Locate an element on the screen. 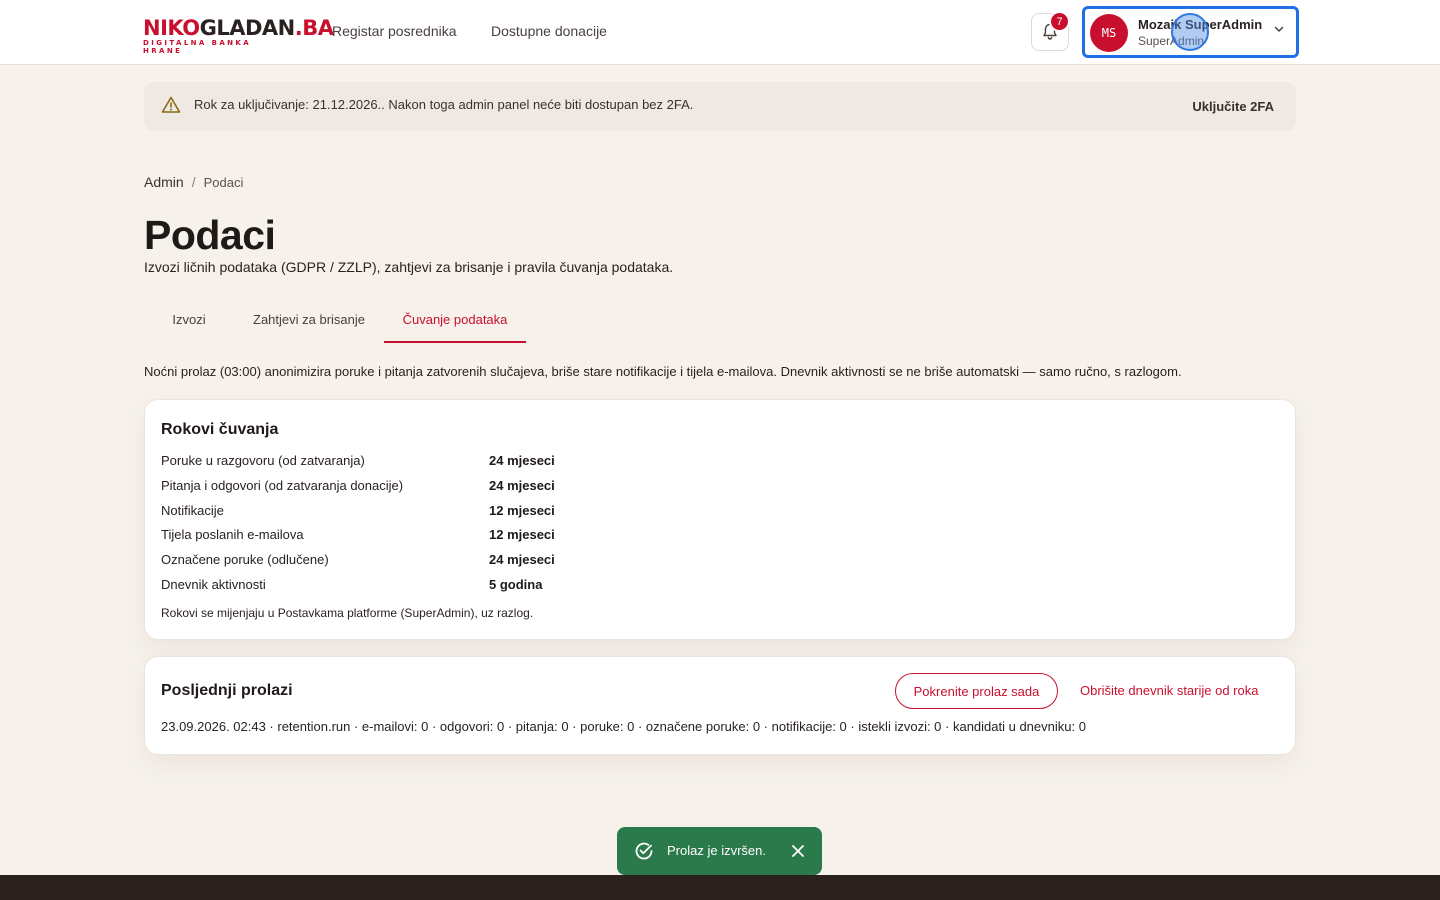 This screenshot has height=900, width=1440. retention-label: Dnevnik aktivnosti is located at coordinates (213, 584).